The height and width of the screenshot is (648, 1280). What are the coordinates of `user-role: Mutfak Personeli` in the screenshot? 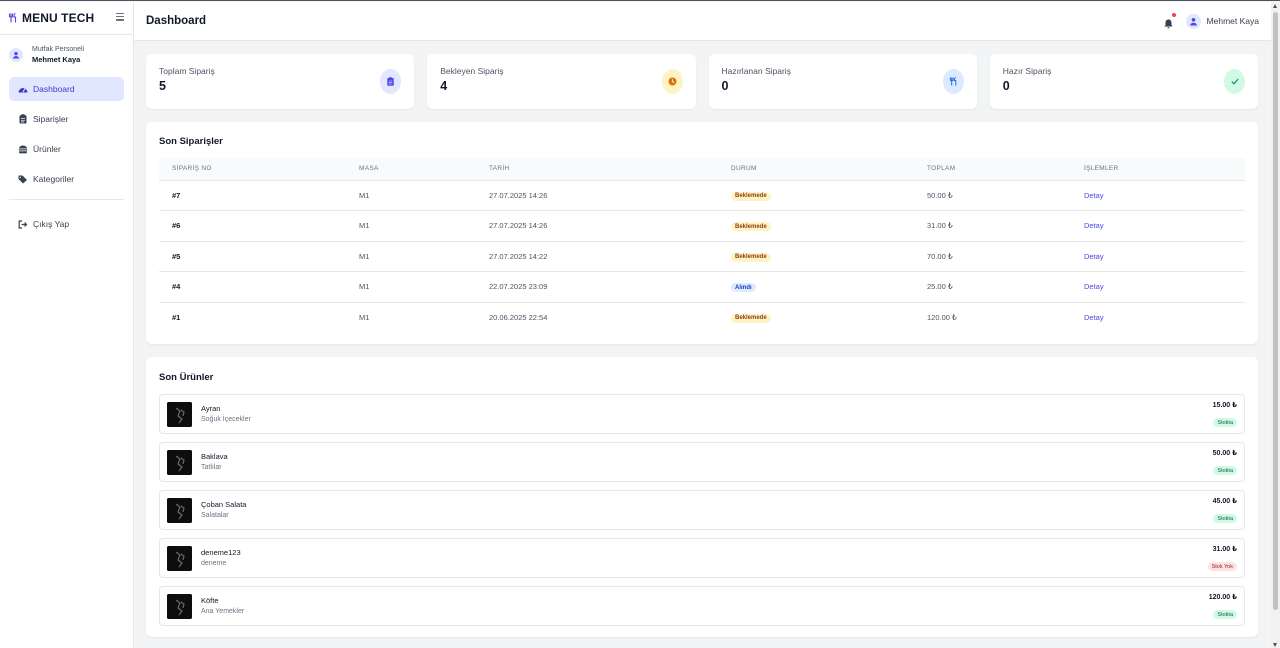 It's located at (58, 49).